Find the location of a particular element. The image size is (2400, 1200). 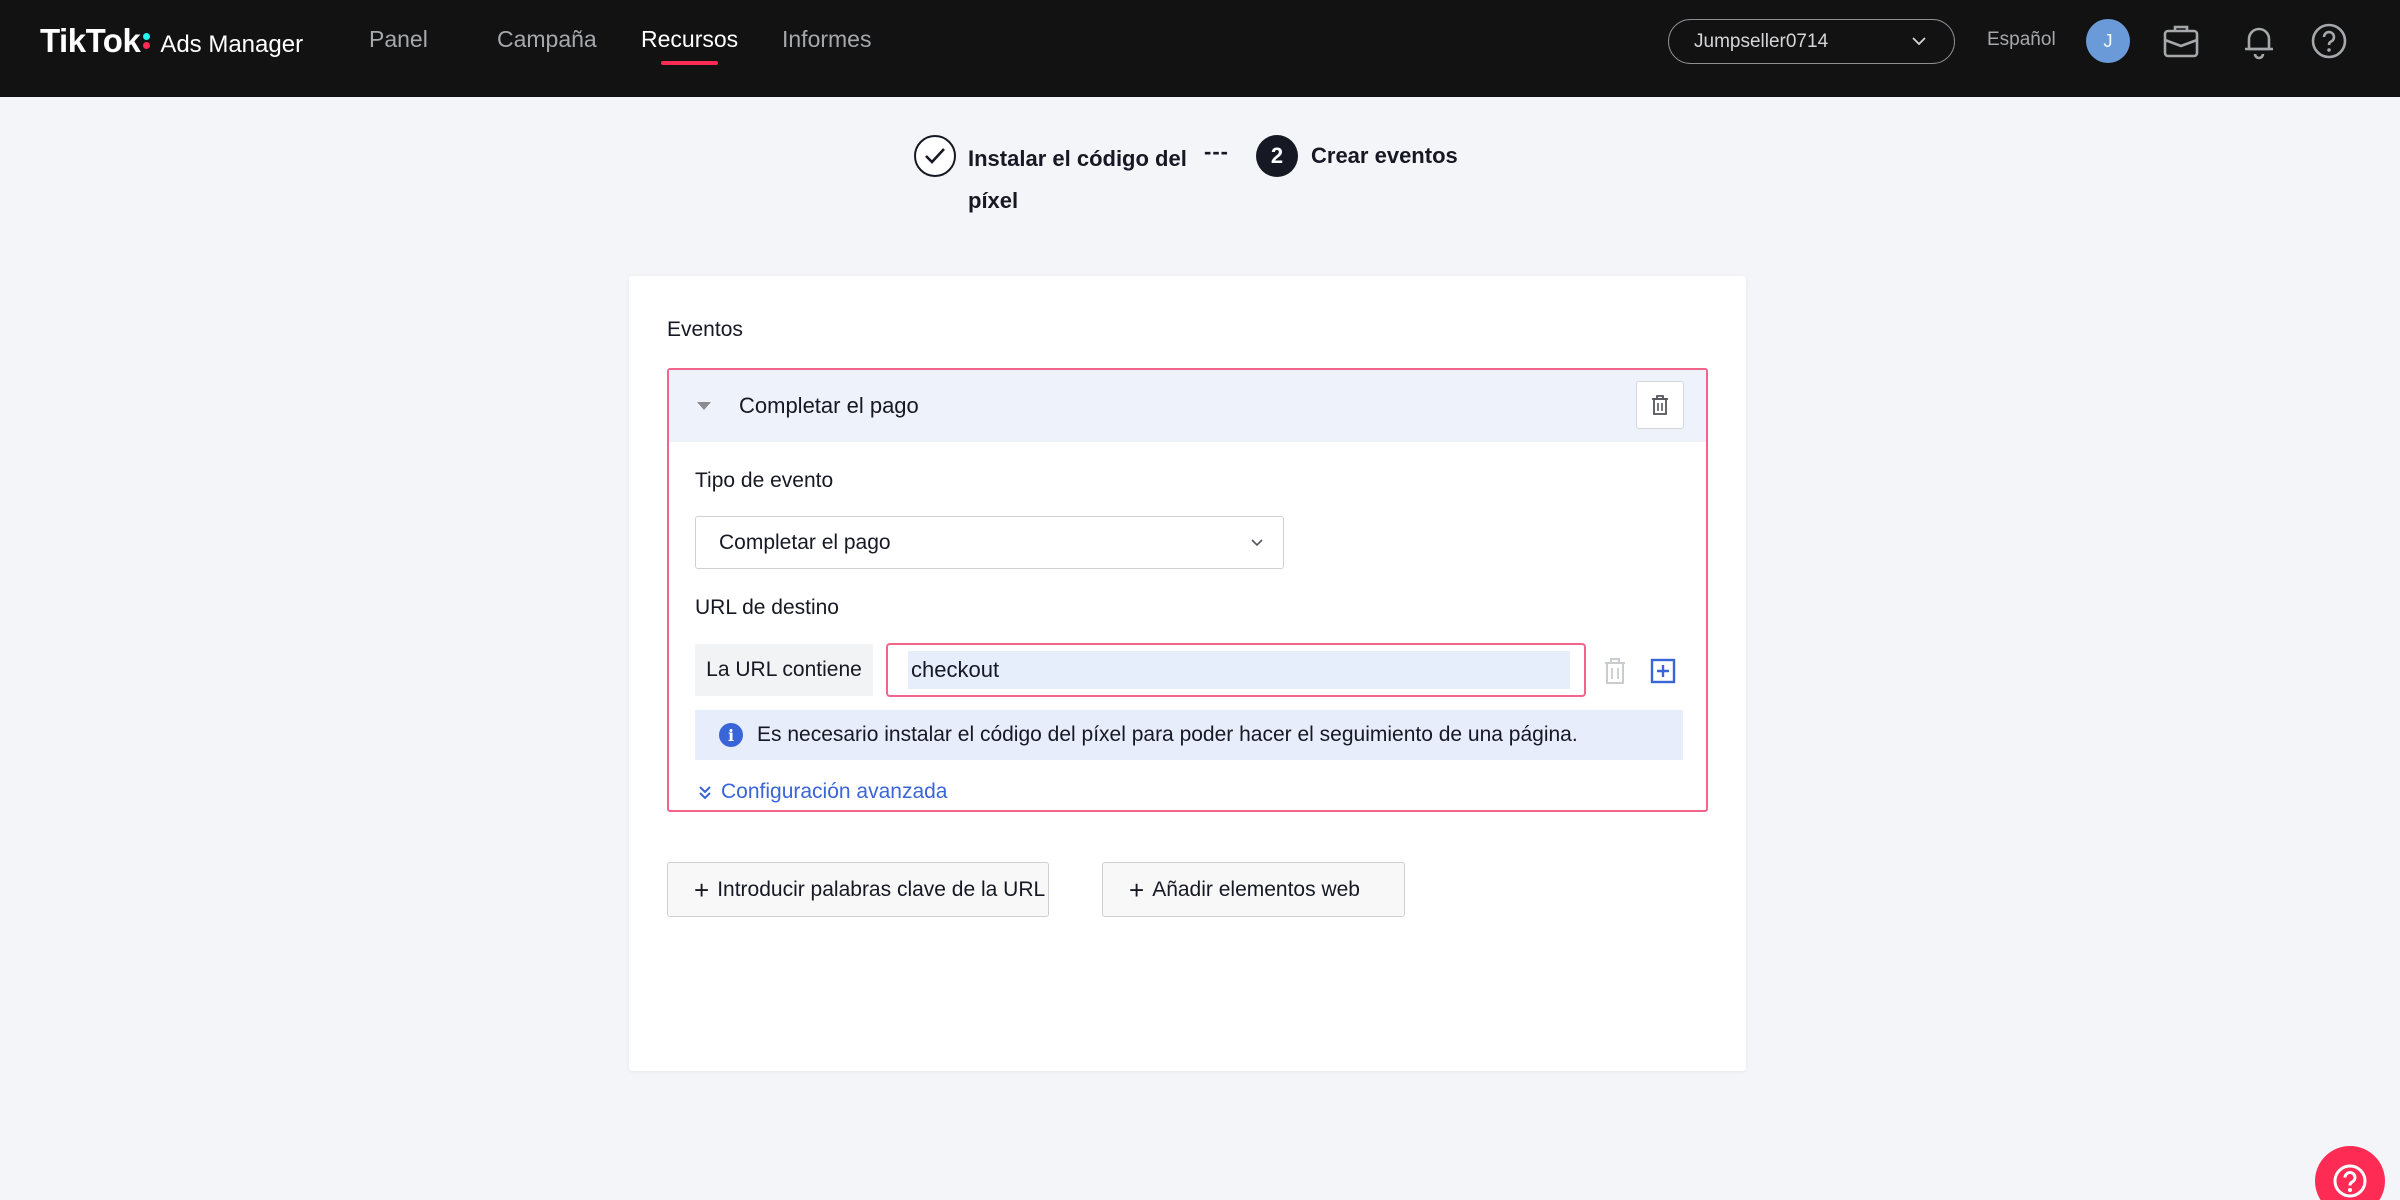

nav-panel: Panel is located at coordinates (398, 46).